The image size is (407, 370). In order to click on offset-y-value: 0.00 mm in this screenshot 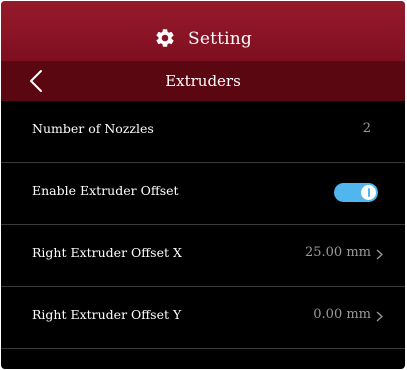, I will do `click(342, 314)`.